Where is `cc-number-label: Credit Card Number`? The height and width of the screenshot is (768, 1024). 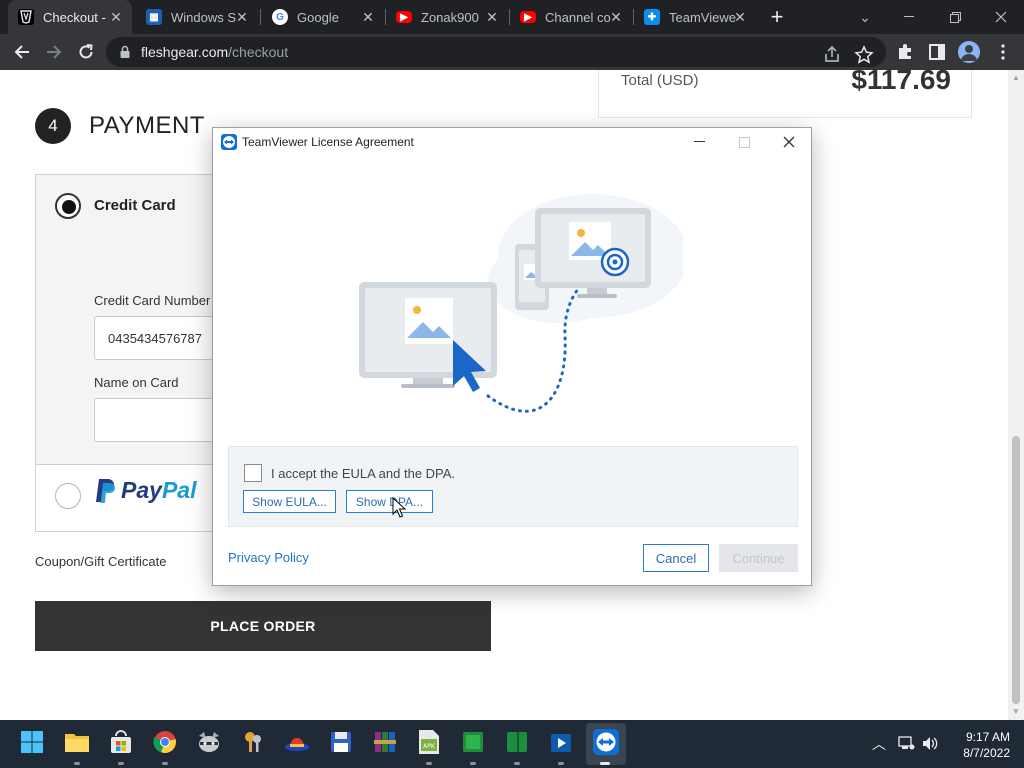
cc-number-label: Credit Card Number is located at coordinates (152, 300).